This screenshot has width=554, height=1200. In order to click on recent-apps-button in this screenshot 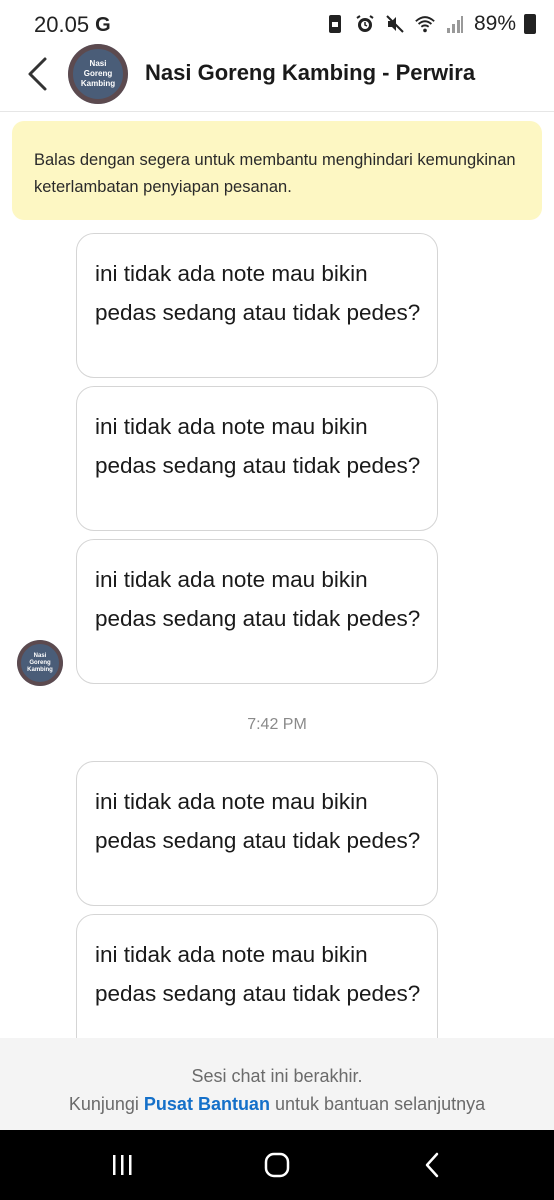, I will do `click(122, 1165)`.